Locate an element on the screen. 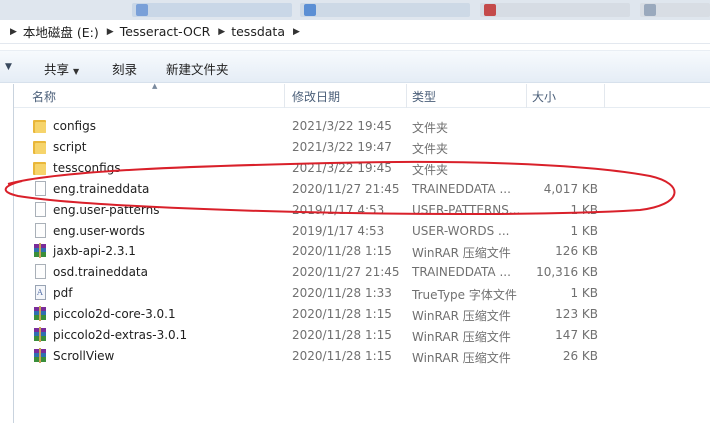 Image resolution: width=710 pixels, height=423 pixels. file-row: configs 2021/3/22 19:45 文件夹 is located at coordinates (362, 126).